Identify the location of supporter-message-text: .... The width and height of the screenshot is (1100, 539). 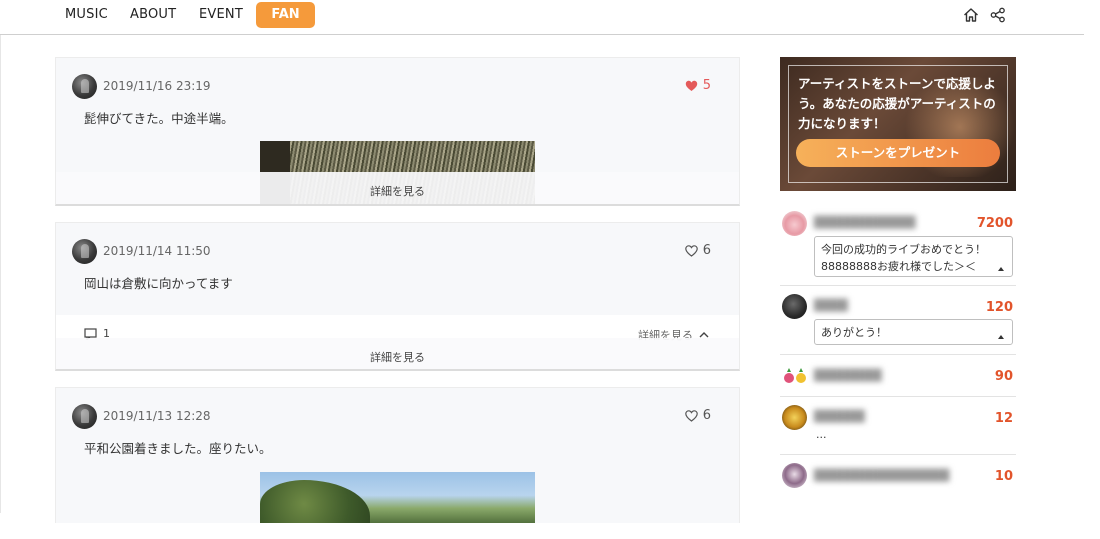
(821, 434).